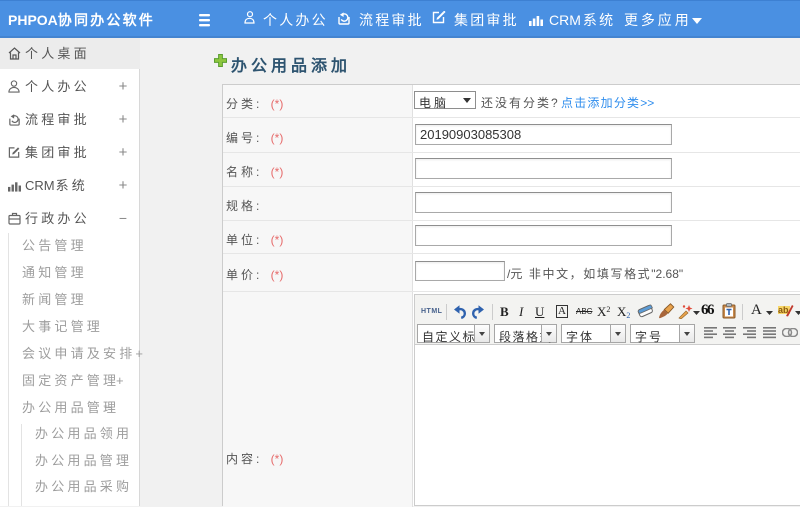 This screenshot has height=507, width=800. Describe the element at coordinates (783, 310) in the screenshot. I see `svg-text: ab` at that location.